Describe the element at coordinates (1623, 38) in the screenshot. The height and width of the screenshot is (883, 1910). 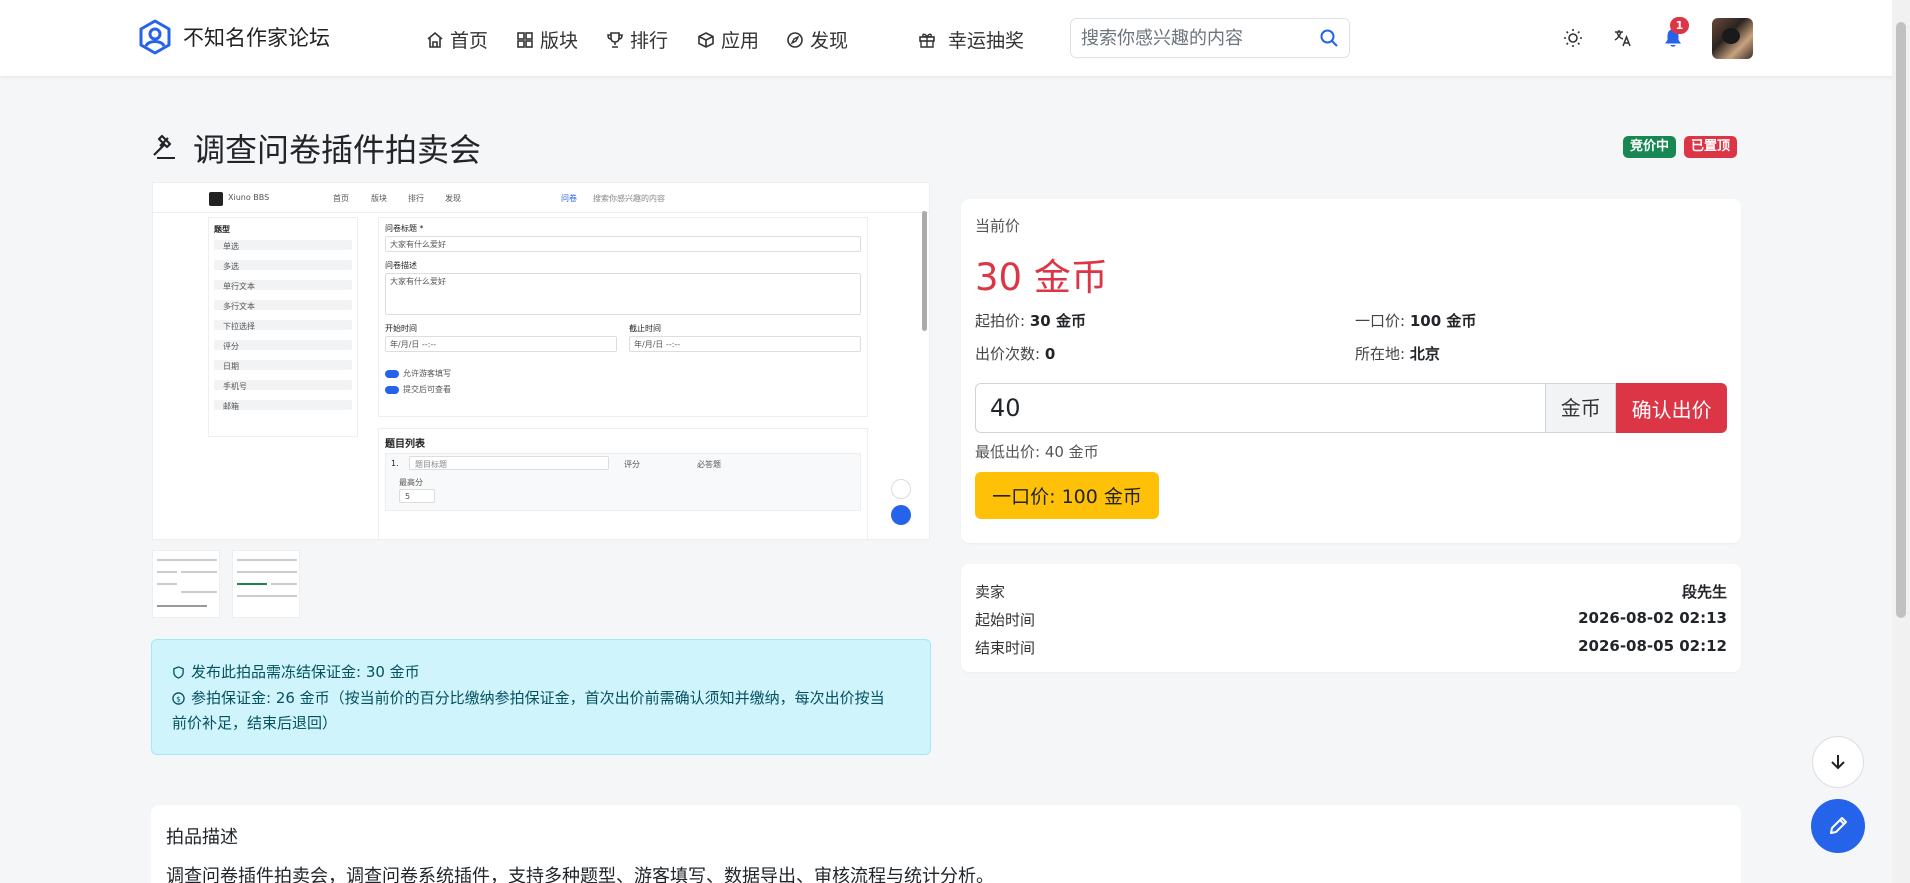
I see `translate-icon` at that location.